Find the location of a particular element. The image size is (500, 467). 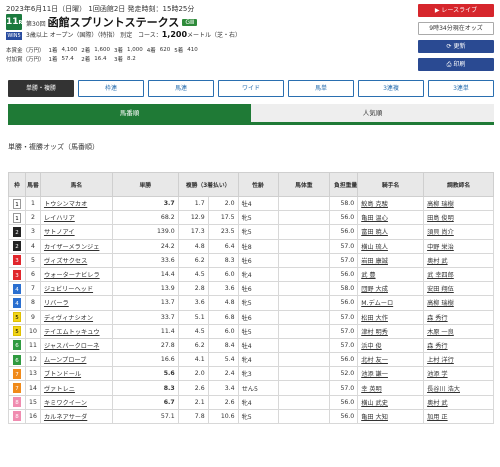

waku-badge: 4 is located at coordinates (16, 302).